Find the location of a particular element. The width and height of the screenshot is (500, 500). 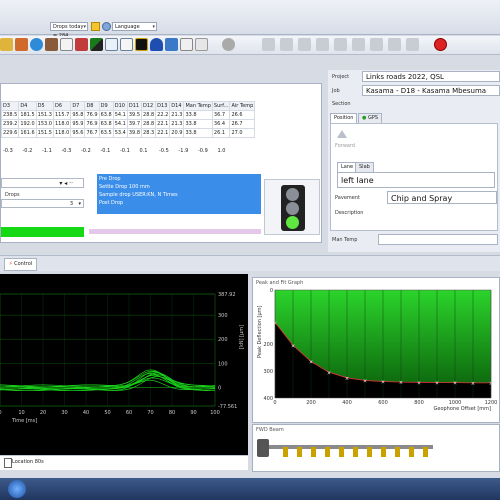

geophone-icon is located at coordinates (355, 452).